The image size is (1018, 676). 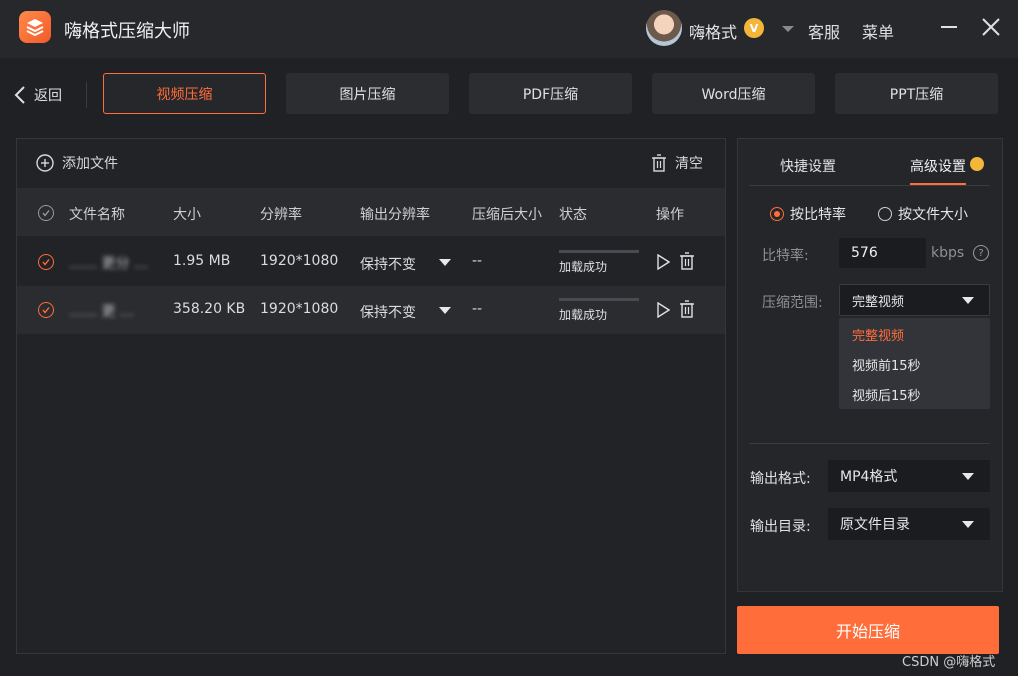 I want to click on range-label: 压缩范围:, so click(x=792, y=303).